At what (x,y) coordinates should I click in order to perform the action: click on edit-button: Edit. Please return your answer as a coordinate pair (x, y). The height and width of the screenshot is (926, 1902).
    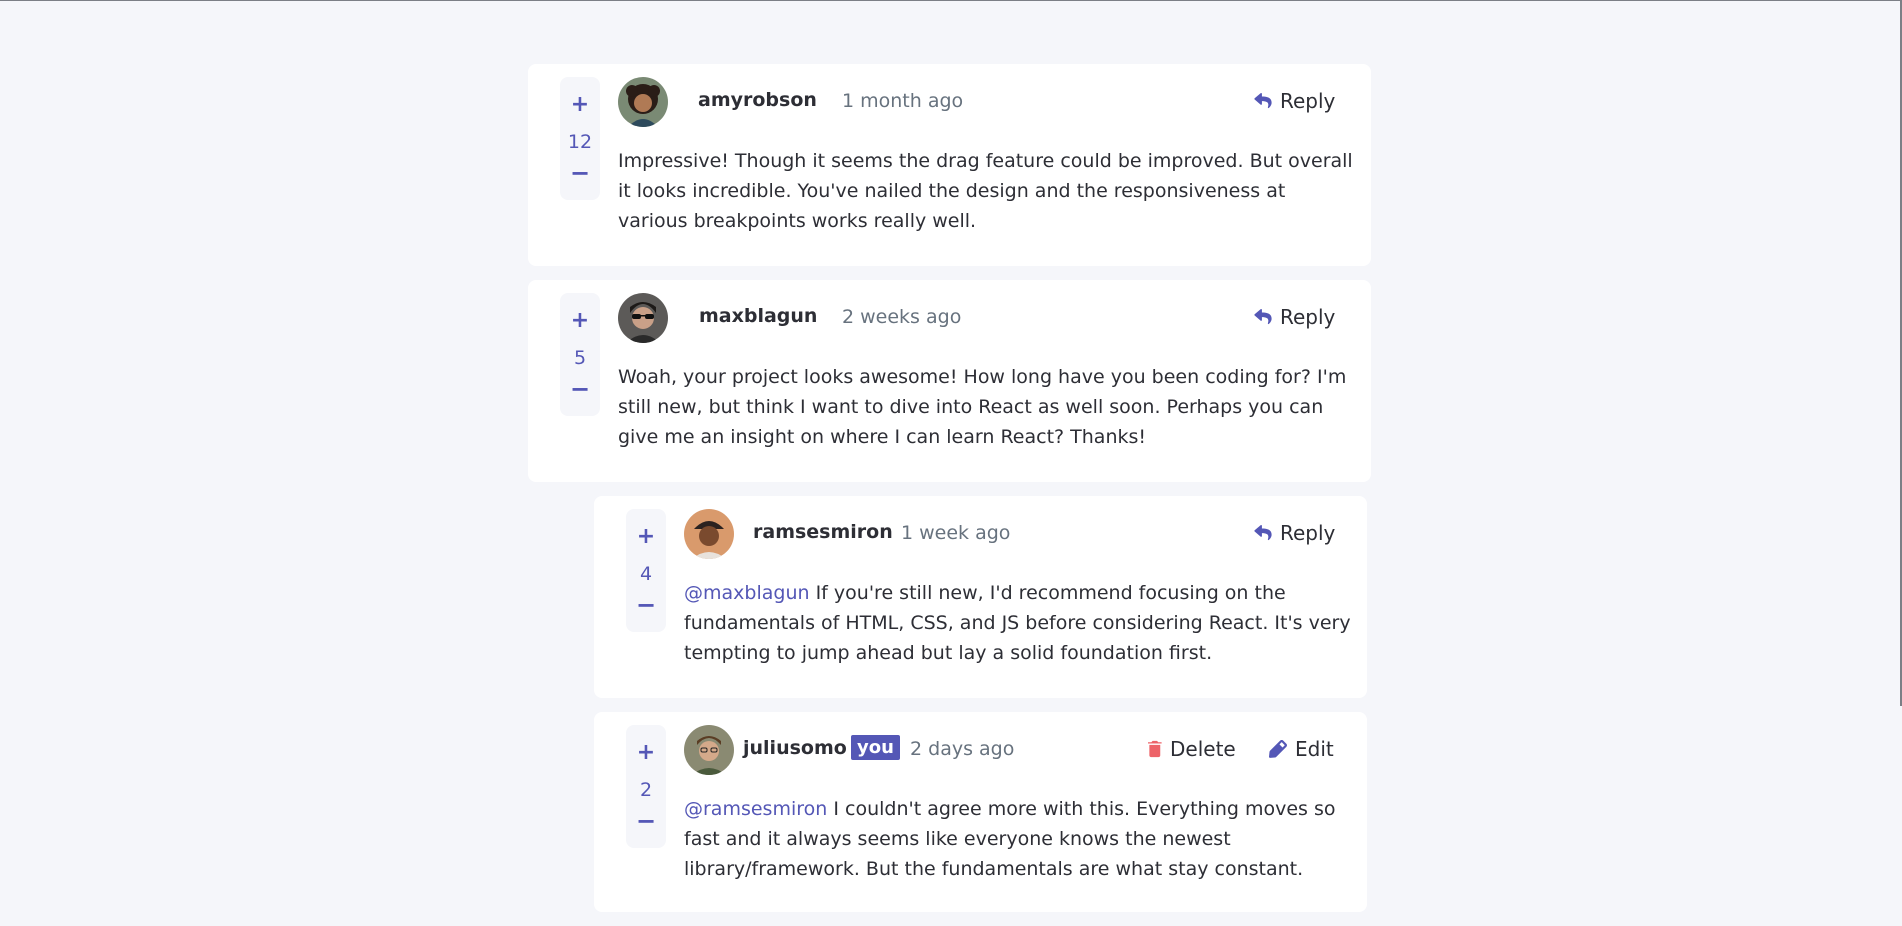
    Looking at the image, I should click on (1301, 749).